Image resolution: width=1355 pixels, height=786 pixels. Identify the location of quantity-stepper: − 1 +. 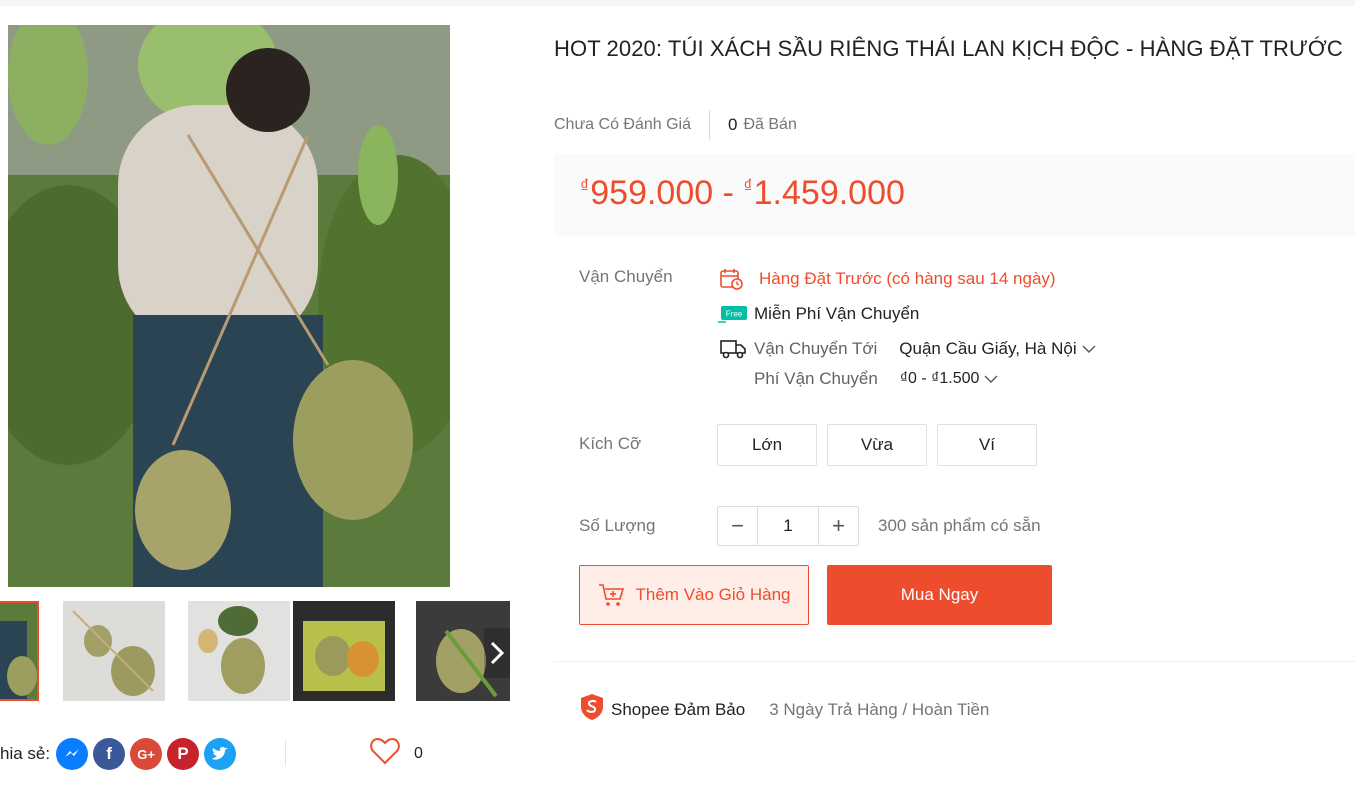
(788, 526).